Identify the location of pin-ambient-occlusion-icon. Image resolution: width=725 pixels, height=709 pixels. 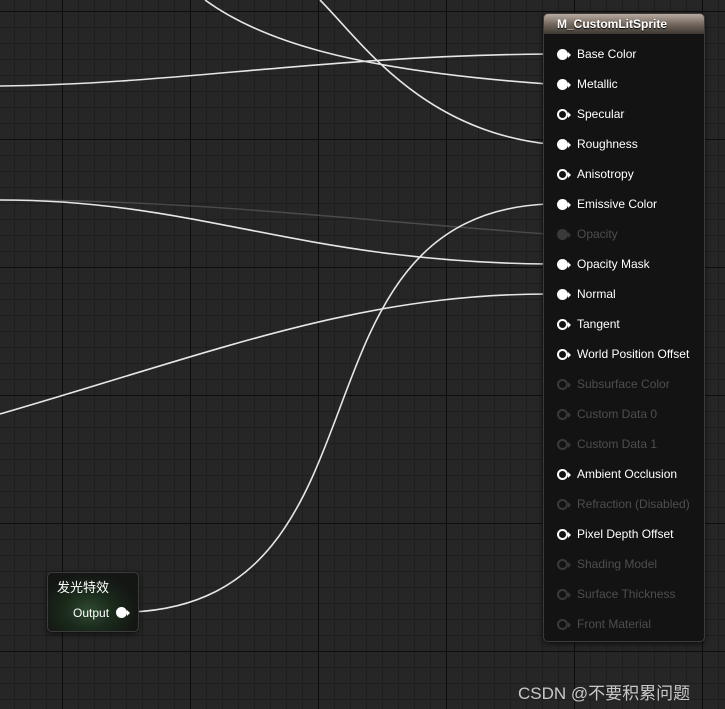
(562, 474).